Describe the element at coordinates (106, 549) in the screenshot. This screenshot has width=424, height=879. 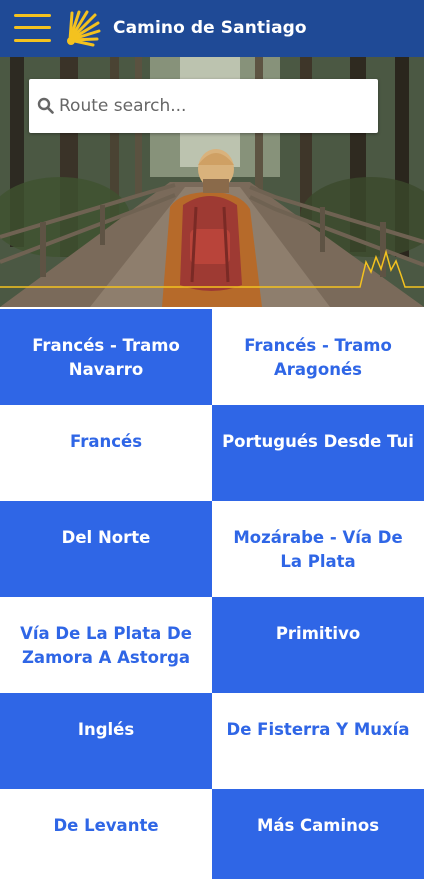
I see `route-tile-del-norte: Del Norte` at that location.